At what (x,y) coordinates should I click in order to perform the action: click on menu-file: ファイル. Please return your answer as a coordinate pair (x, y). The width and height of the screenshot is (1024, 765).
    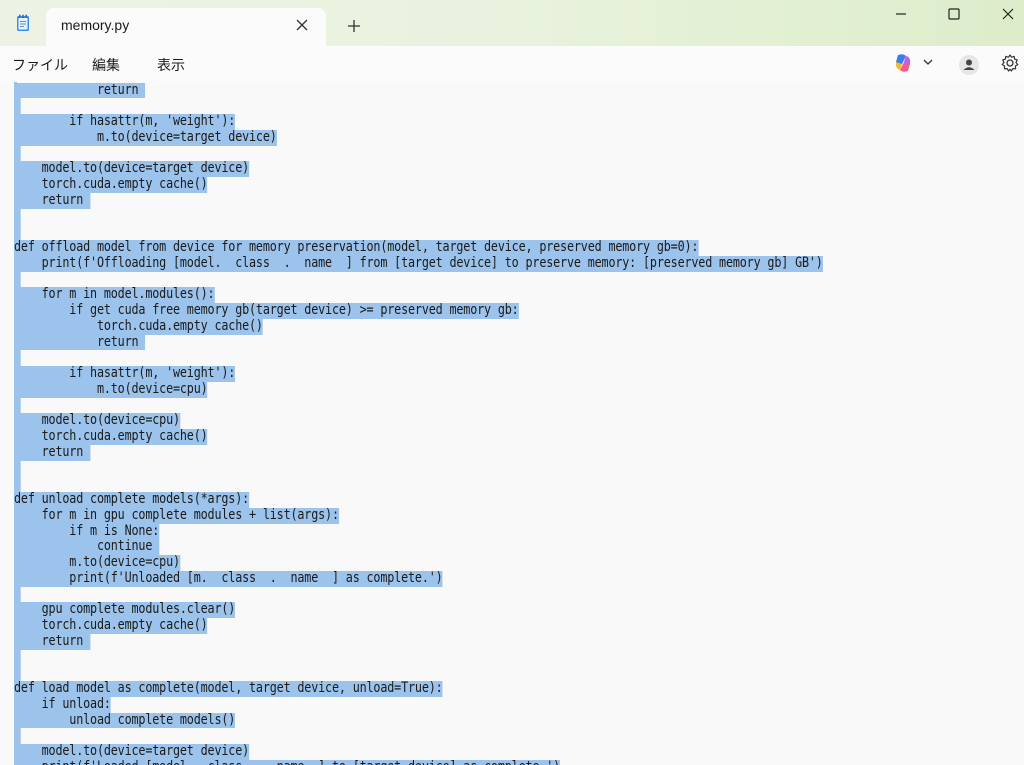
    Looking at the image, I should click on (40, 65).